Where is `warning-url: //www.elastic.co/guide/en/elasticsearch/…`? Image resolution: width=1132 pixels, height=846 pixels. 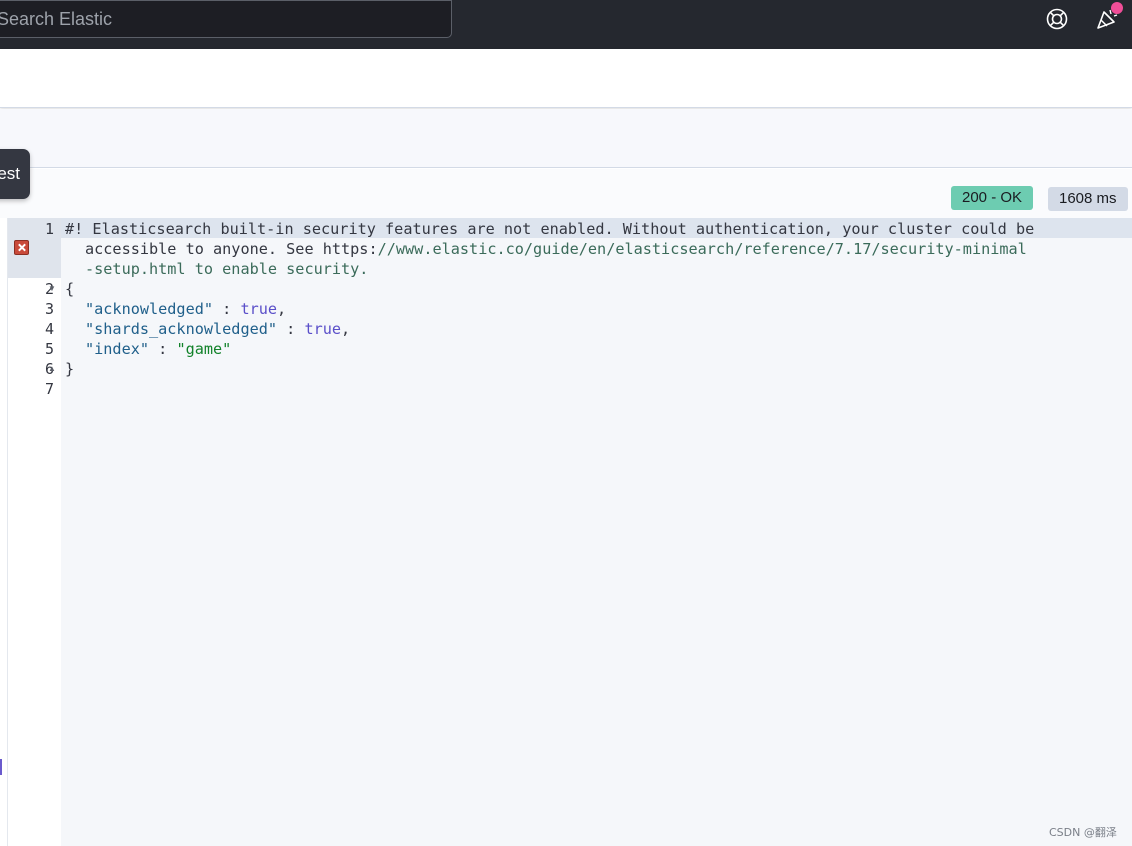 warning-url: //www.elastic.co/guide/en/elasticsearch/… is located at coordinates (702, 249).